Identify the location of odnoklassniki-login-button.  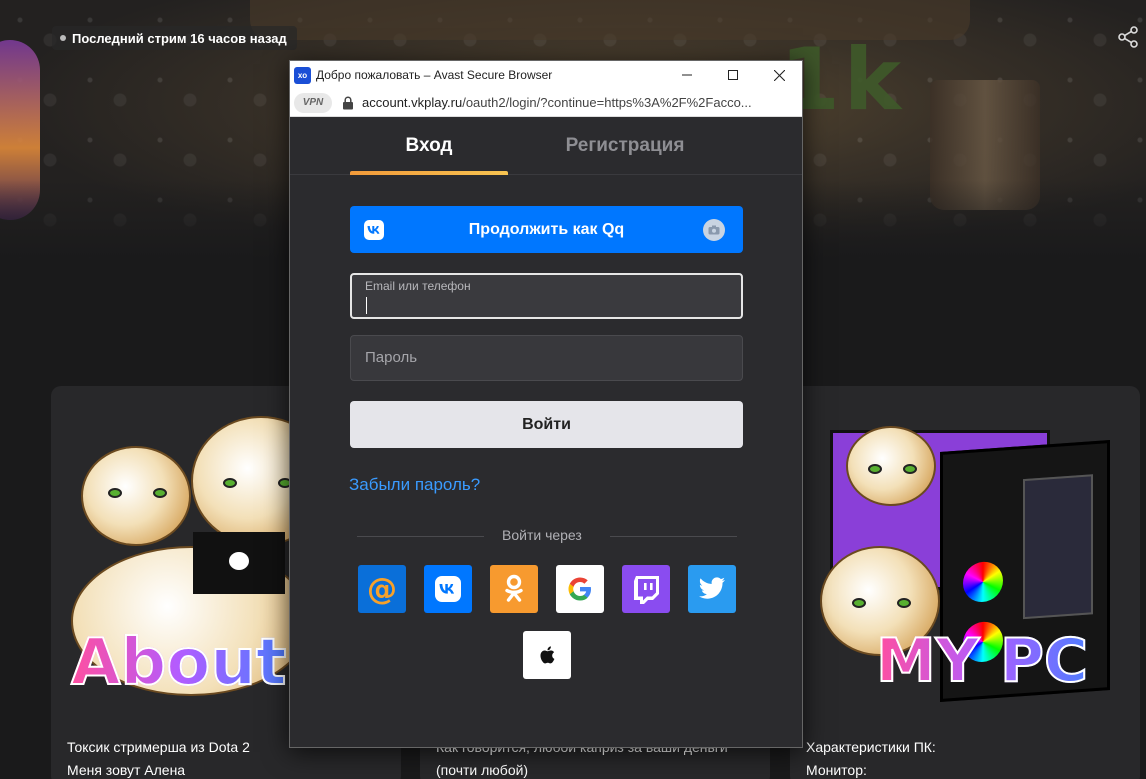
(514, 589).